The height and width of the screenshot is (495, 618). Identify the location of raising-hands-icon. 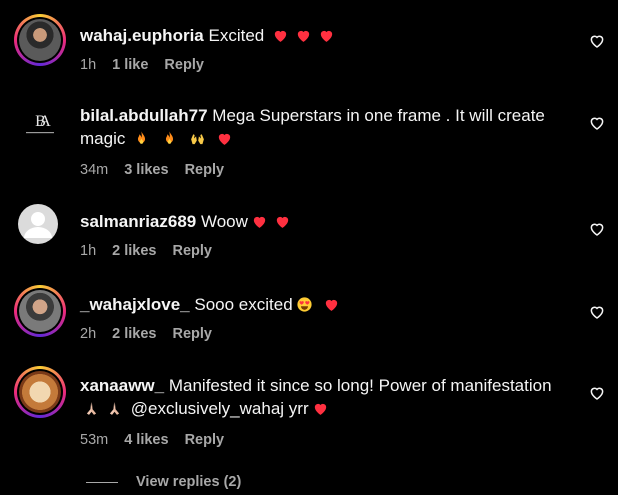
(197, 139).